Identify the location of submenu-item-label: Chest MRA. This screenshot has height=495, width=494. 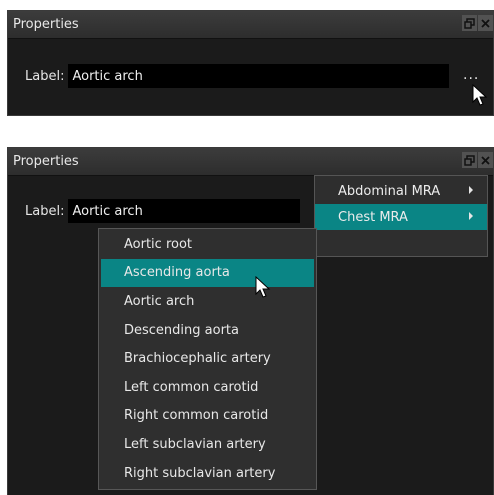
(373, 217).